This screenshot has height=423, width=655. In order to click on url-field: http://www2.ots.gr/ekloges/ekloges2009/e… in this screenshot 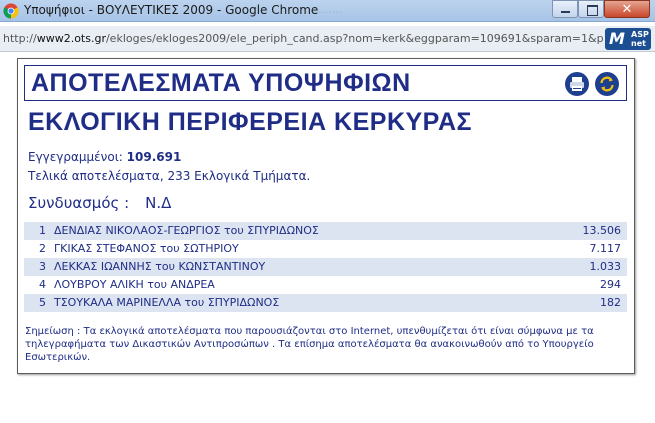, I will do `click(303, 39)`.